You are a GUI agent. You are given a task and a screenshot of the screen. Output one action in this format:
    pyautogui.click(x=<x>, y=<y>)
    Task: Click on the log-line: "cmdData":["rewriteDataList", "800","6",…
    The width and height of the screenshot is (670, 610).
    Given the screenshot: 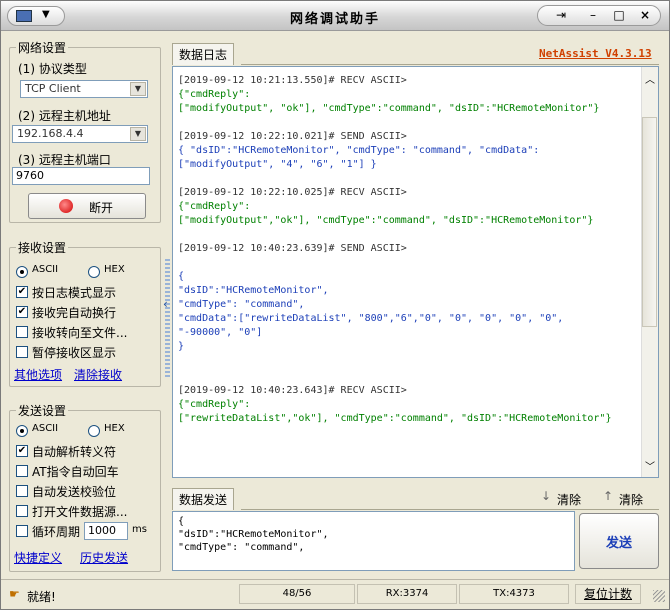 What is the action you would take?
    pyautogui.click(x=371, y=318)
    